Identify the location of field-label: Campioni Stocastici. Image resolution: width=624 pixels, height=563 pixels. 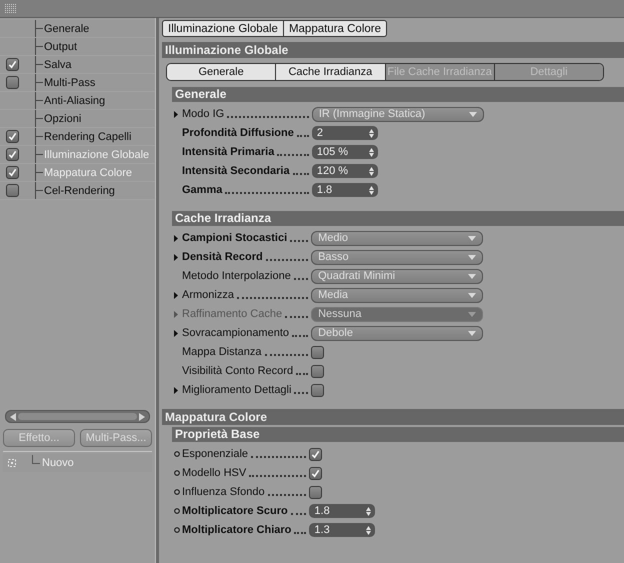
(235, 238).